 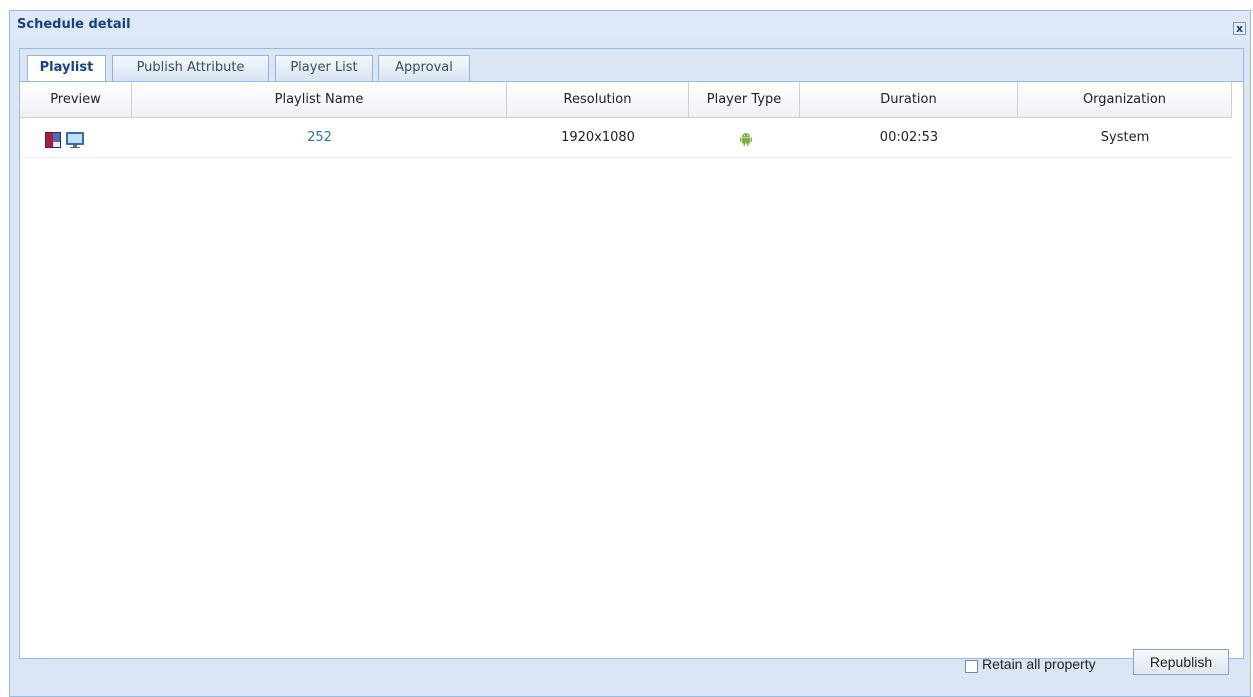 I want to click on tab-playlist: Playlist, so click(x=66, y=69).